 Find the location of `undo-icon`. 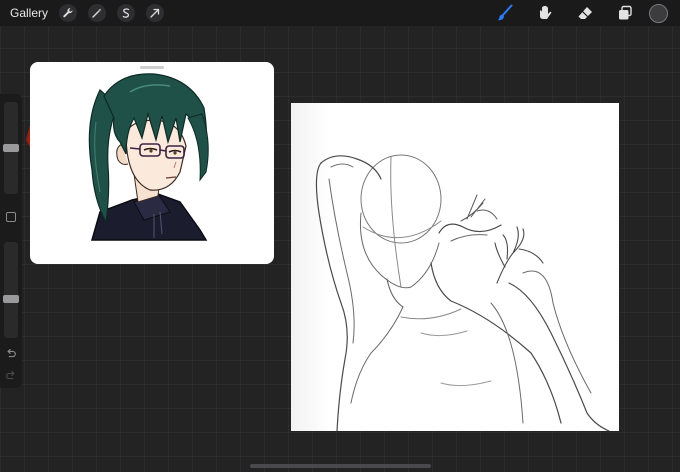

undo-icon is located at coordinates (11, 355).